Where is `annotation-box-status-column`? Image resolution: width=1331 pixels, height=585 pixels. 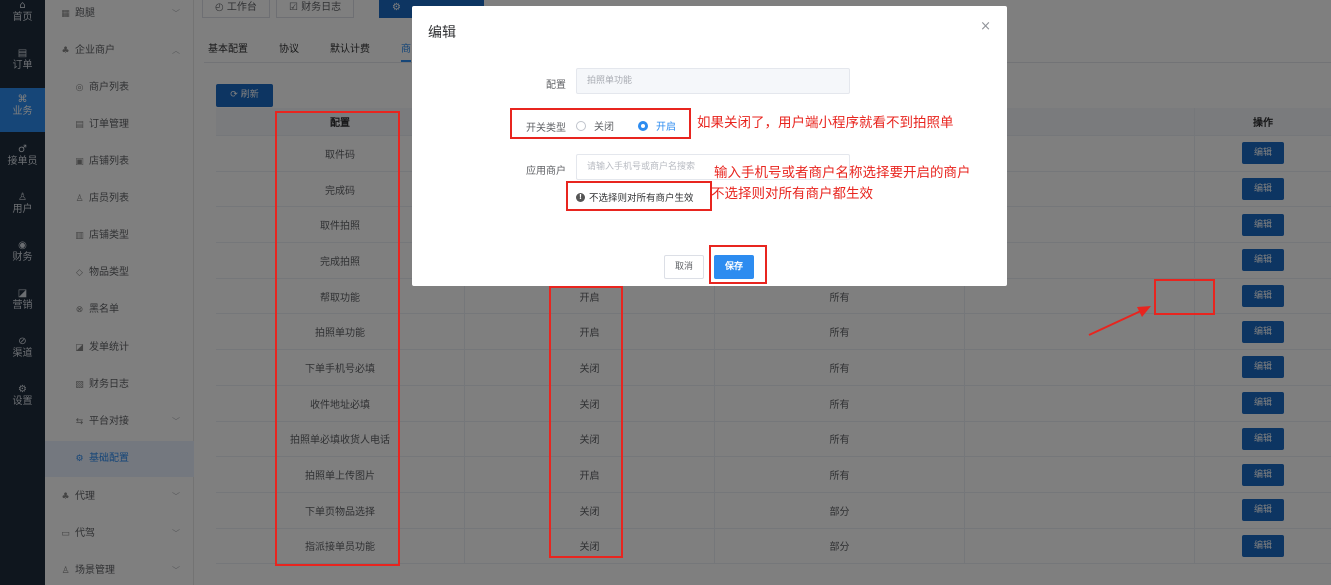 annotation-box-status-column is located at coordinates (586, 422).